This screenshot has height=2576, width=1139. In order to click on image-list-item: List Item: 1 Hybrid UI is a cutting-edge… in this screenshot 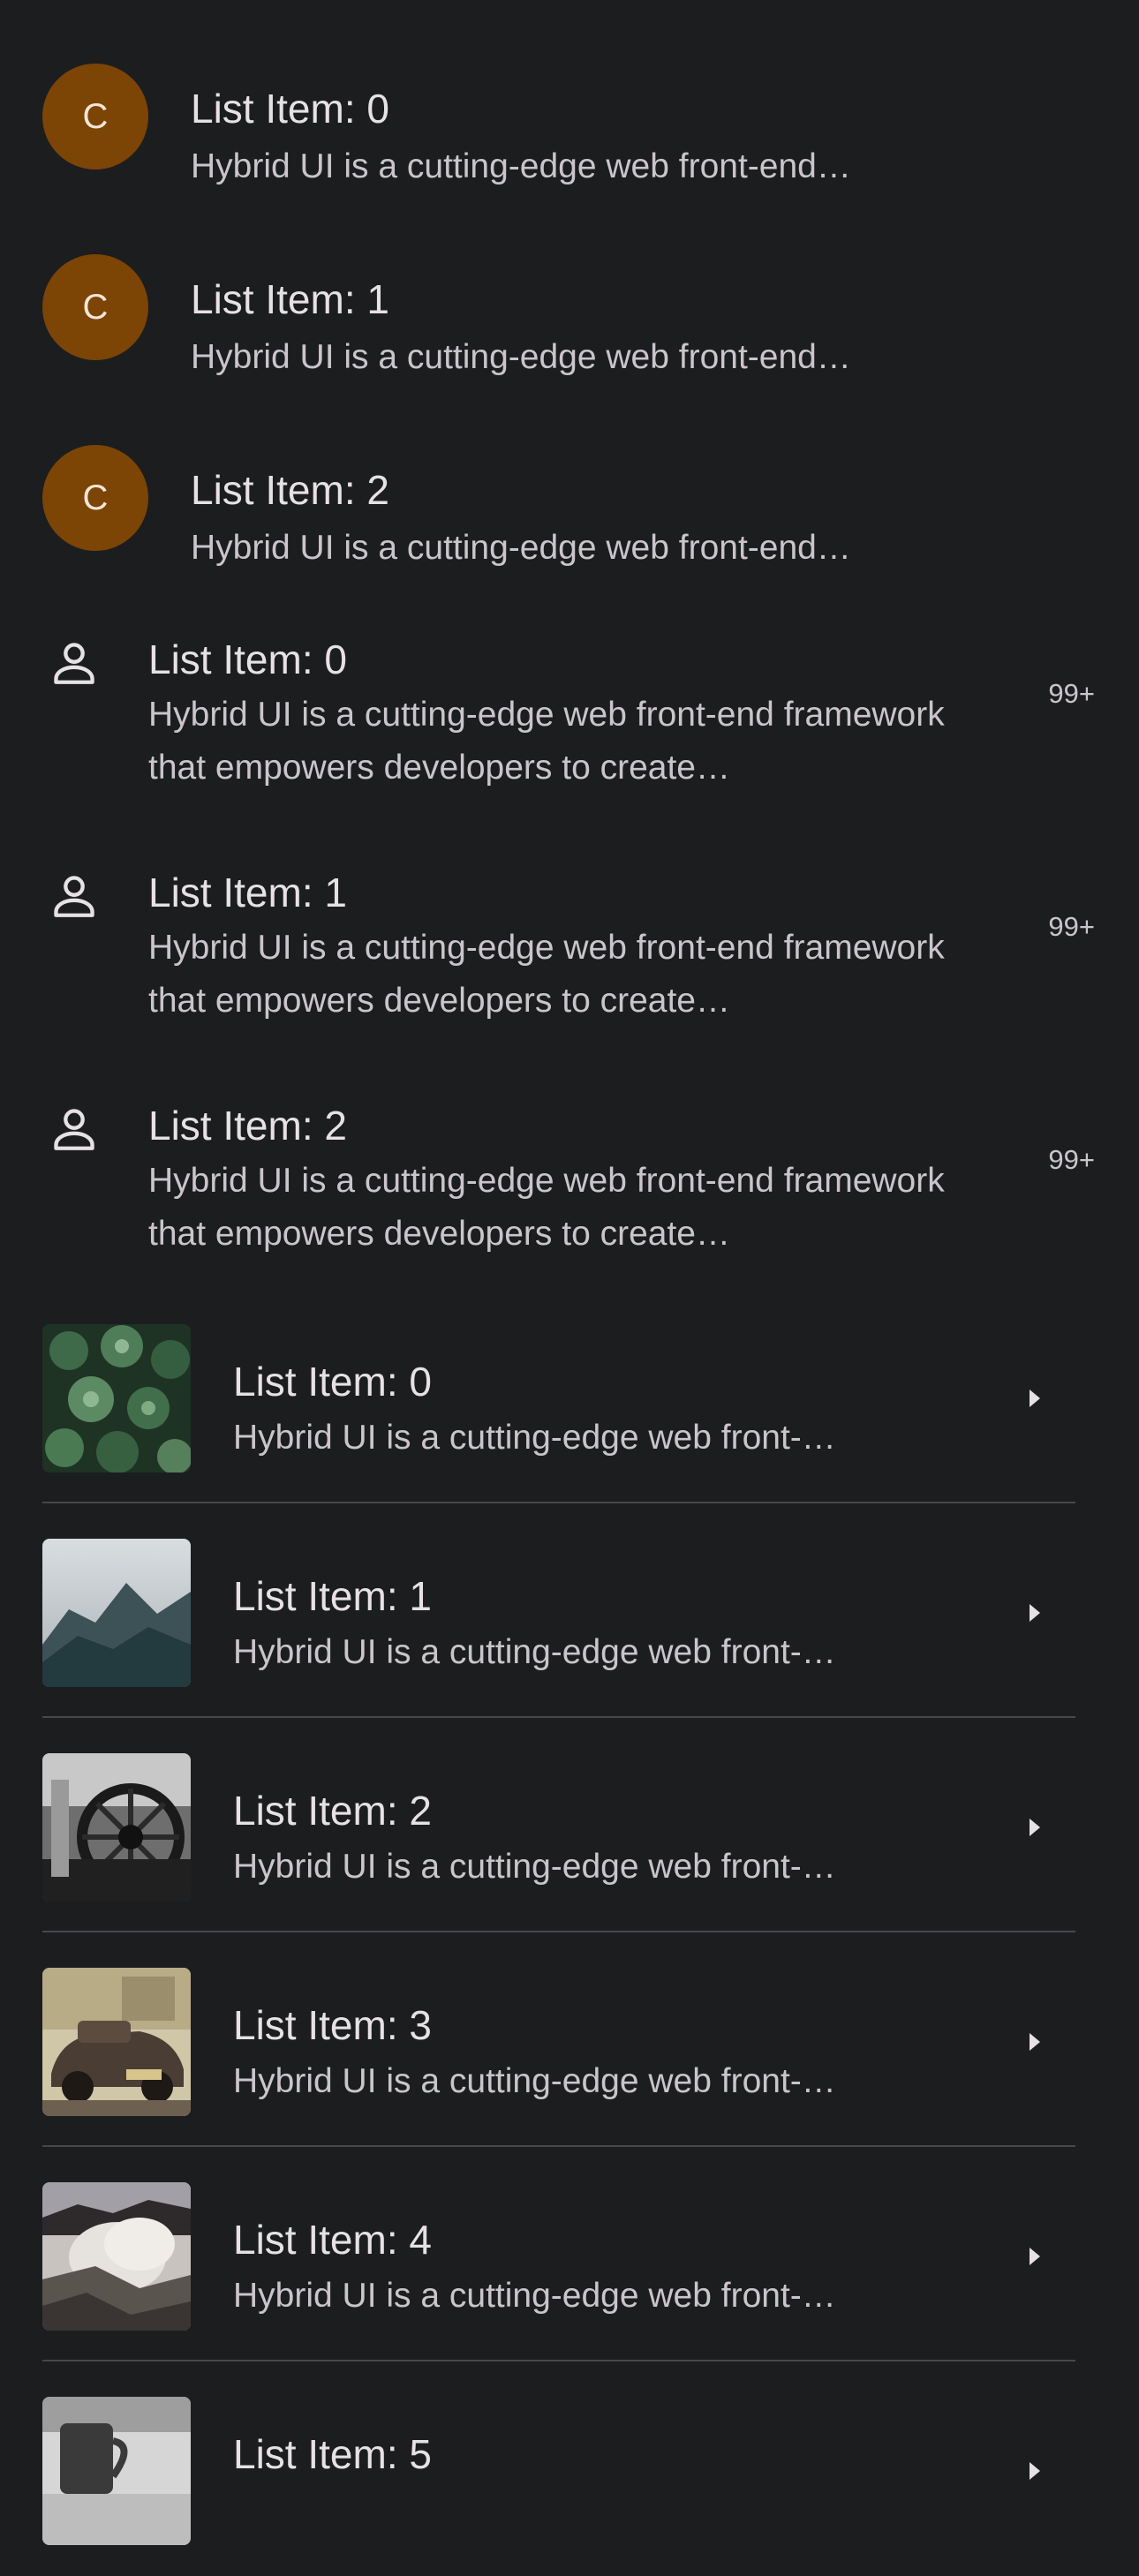, I will do `click(569, 1611)`.